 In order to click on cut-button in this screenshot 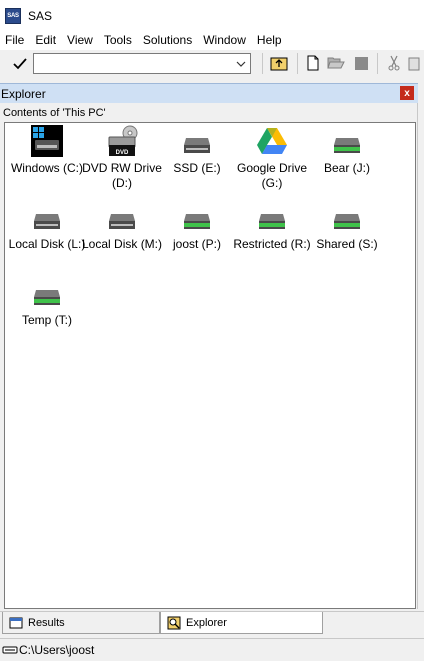, I will do `click(394, 63)`.